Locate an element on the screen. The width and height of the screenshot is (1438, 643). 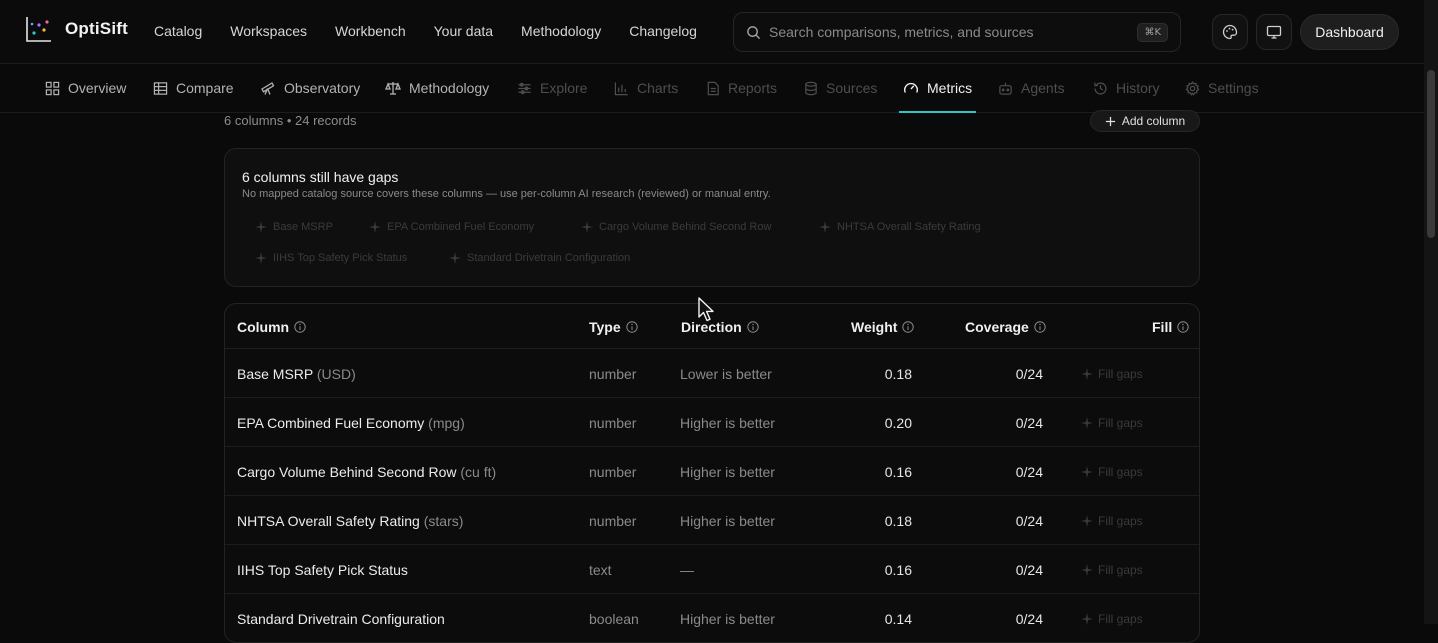
tab-sources: Sources is located at coordinates (840, 88).